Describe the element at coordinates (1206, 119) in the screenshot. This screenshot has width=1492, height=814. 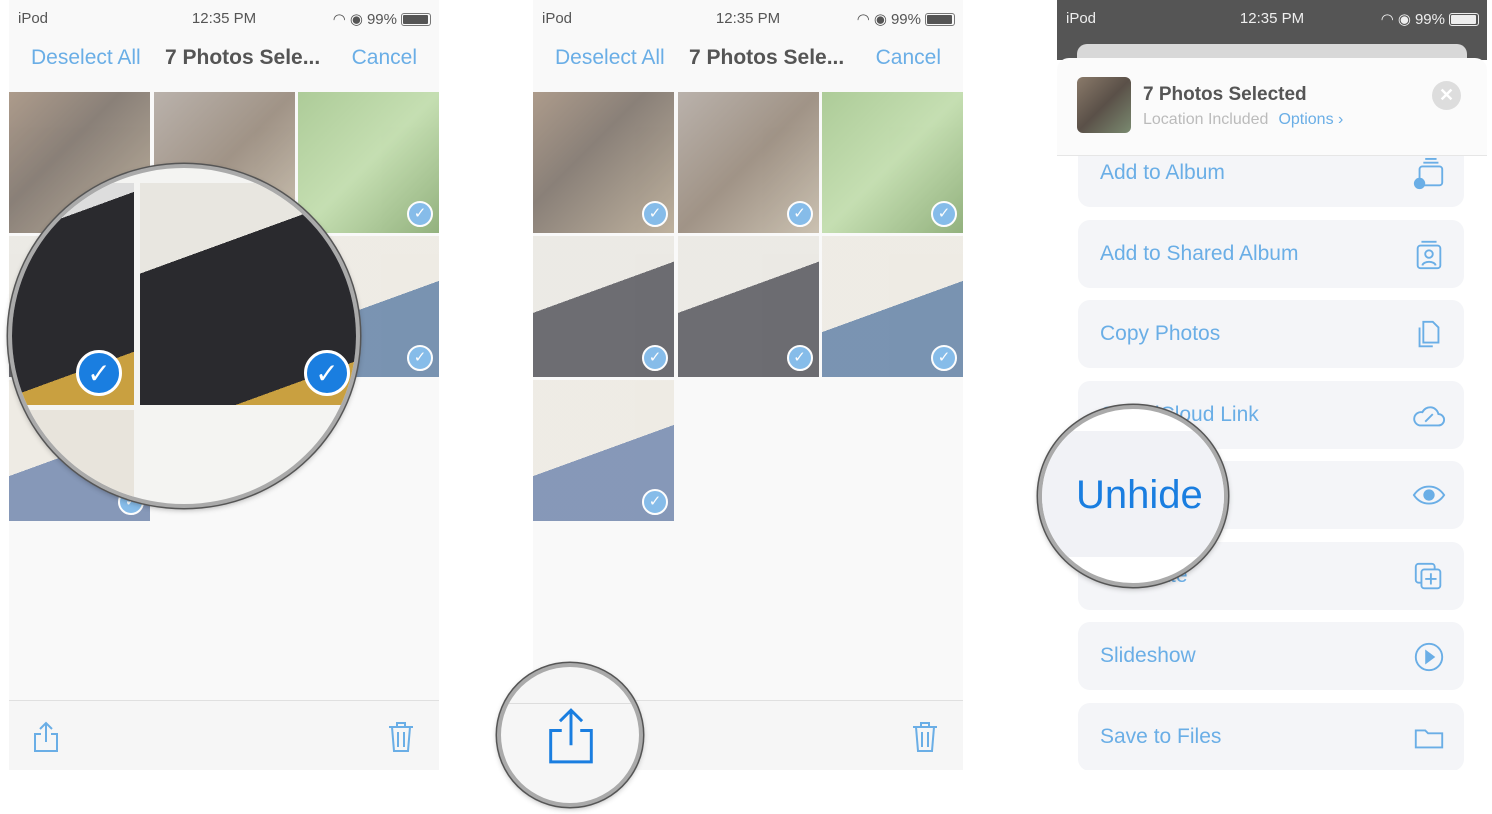
I see `location-status: Location Included` at that location.